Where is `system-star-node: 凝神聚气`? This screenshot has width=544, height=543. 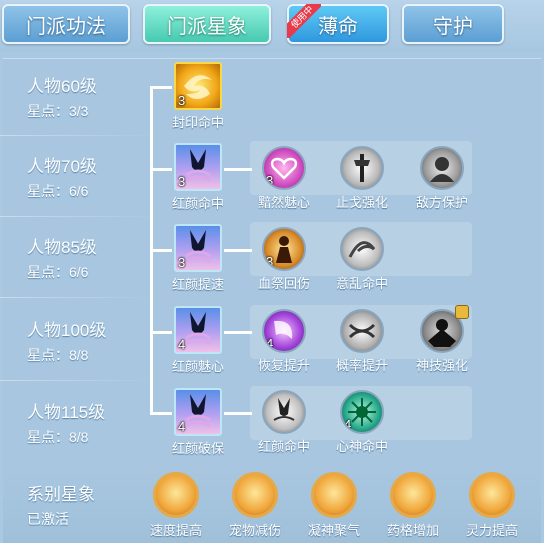 system-star-node: 凝神聚气 is located at coordinates (334, 505).